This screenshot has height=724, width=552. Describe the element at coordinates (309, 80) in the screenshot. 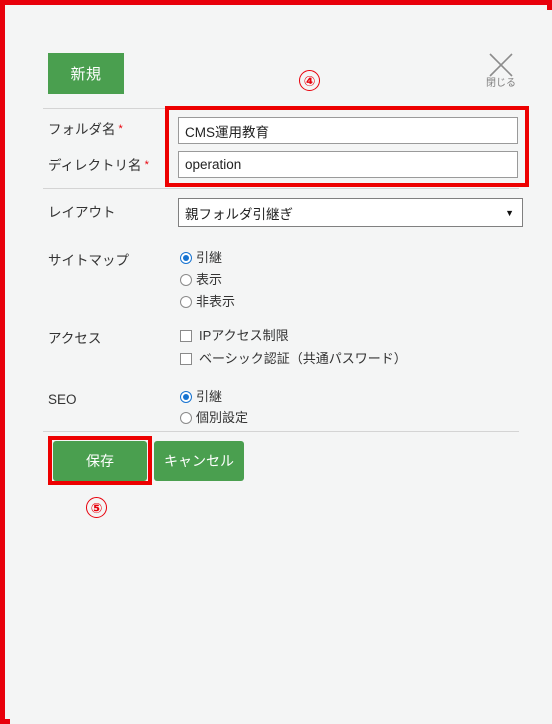

I see `annotation-marker-4: ④` at that location.